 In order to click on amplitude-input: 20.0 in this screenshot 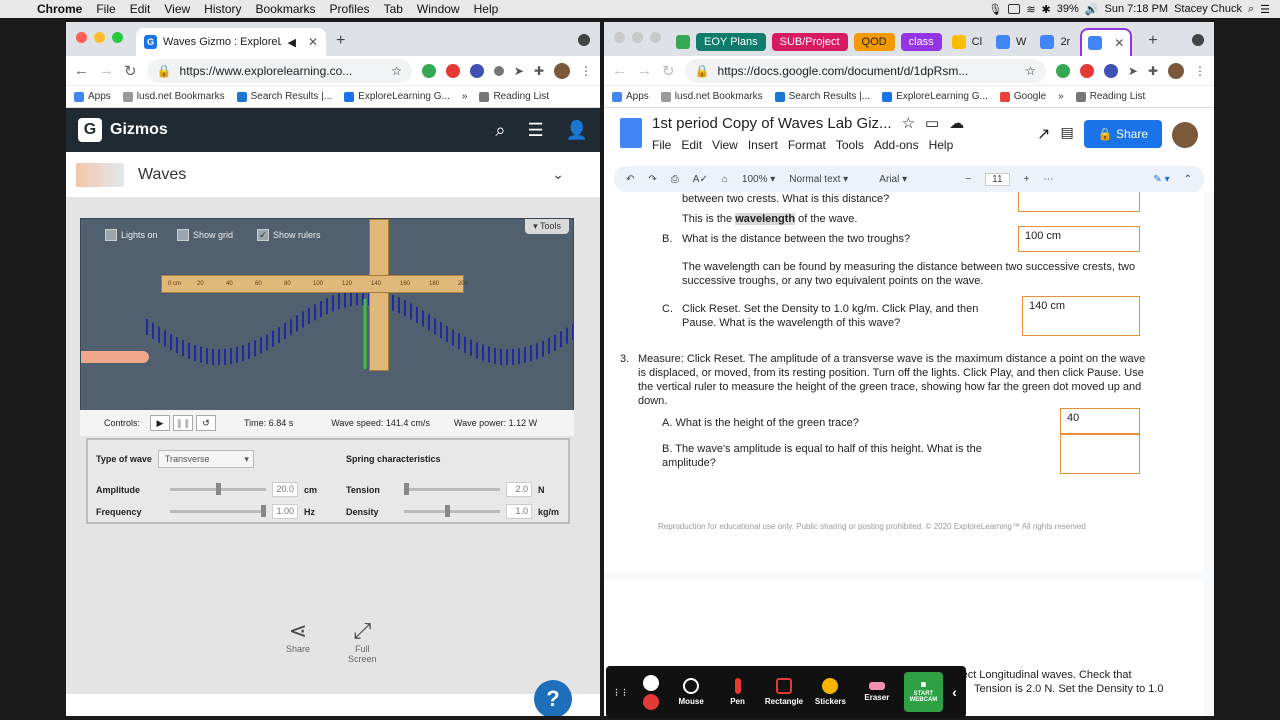, I will do `click(285, 489)`.